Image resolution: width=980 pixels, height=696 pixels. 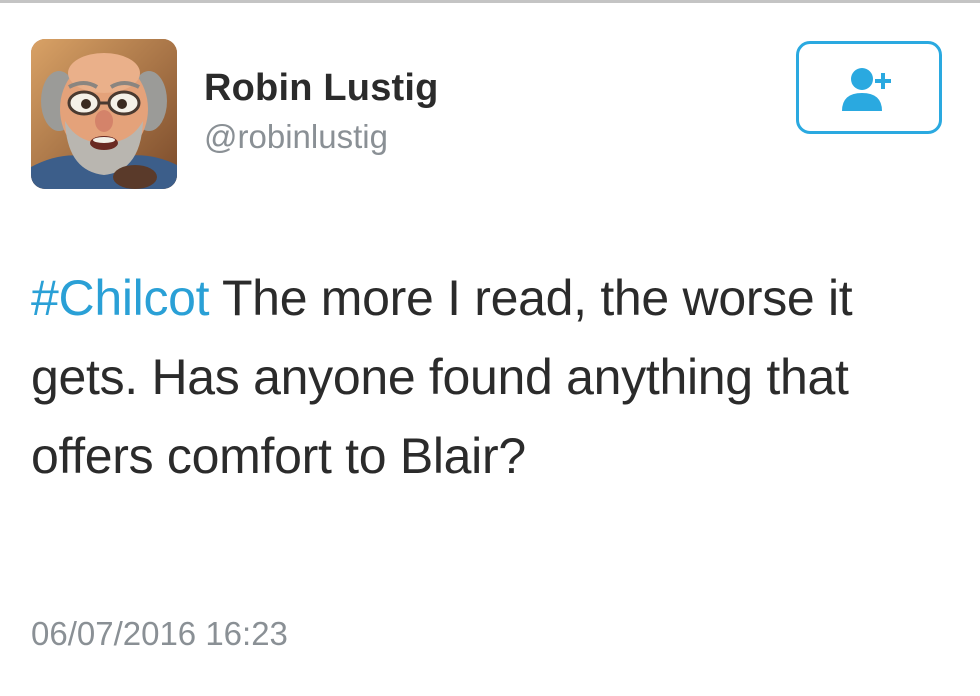 I want to click on avatar-portrait-icon, so click(x=104, y=114).